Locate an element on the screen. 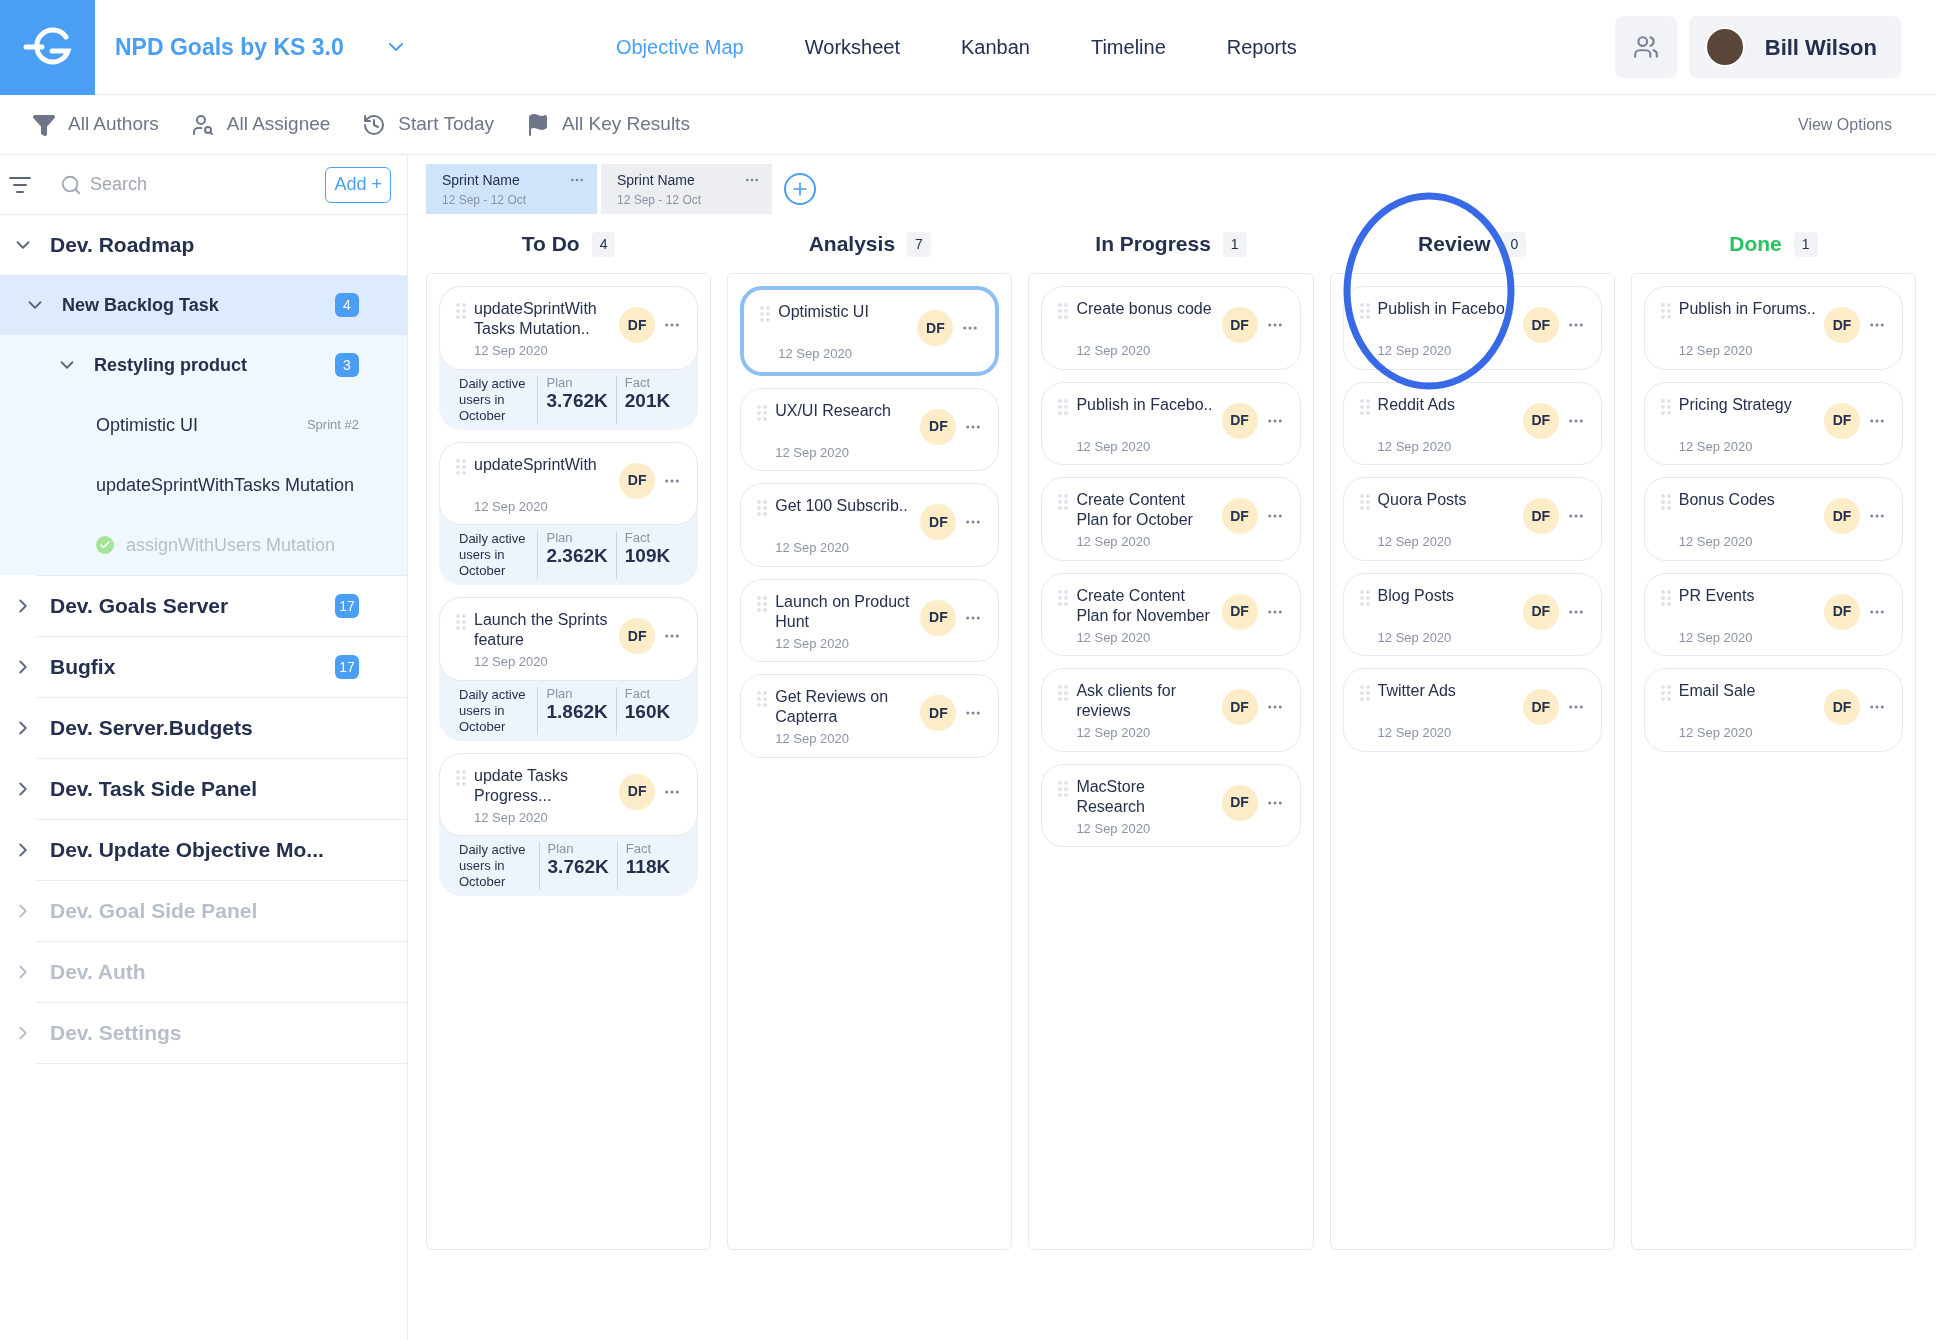 The width and height of the screenshot is (1936, 1340). tree-item: Dev. Server.Budgets is located at coordinates (203, 728).